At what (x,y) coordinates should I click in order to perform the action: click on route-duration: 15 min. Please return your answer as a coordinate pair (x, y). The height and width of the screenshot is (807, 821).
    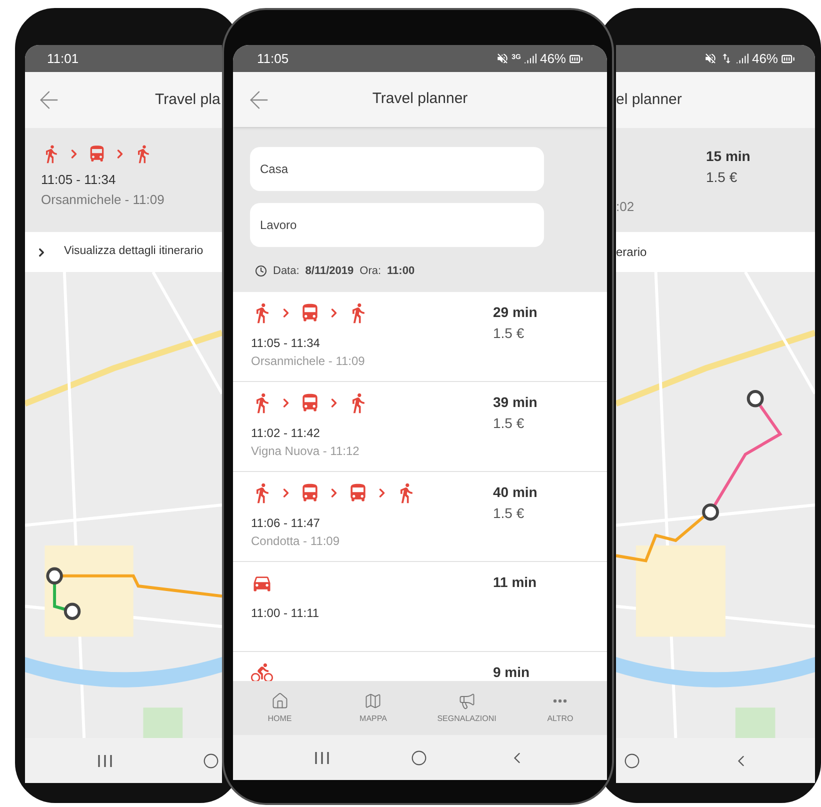
    Looking at the image, I should click on (729, 156).